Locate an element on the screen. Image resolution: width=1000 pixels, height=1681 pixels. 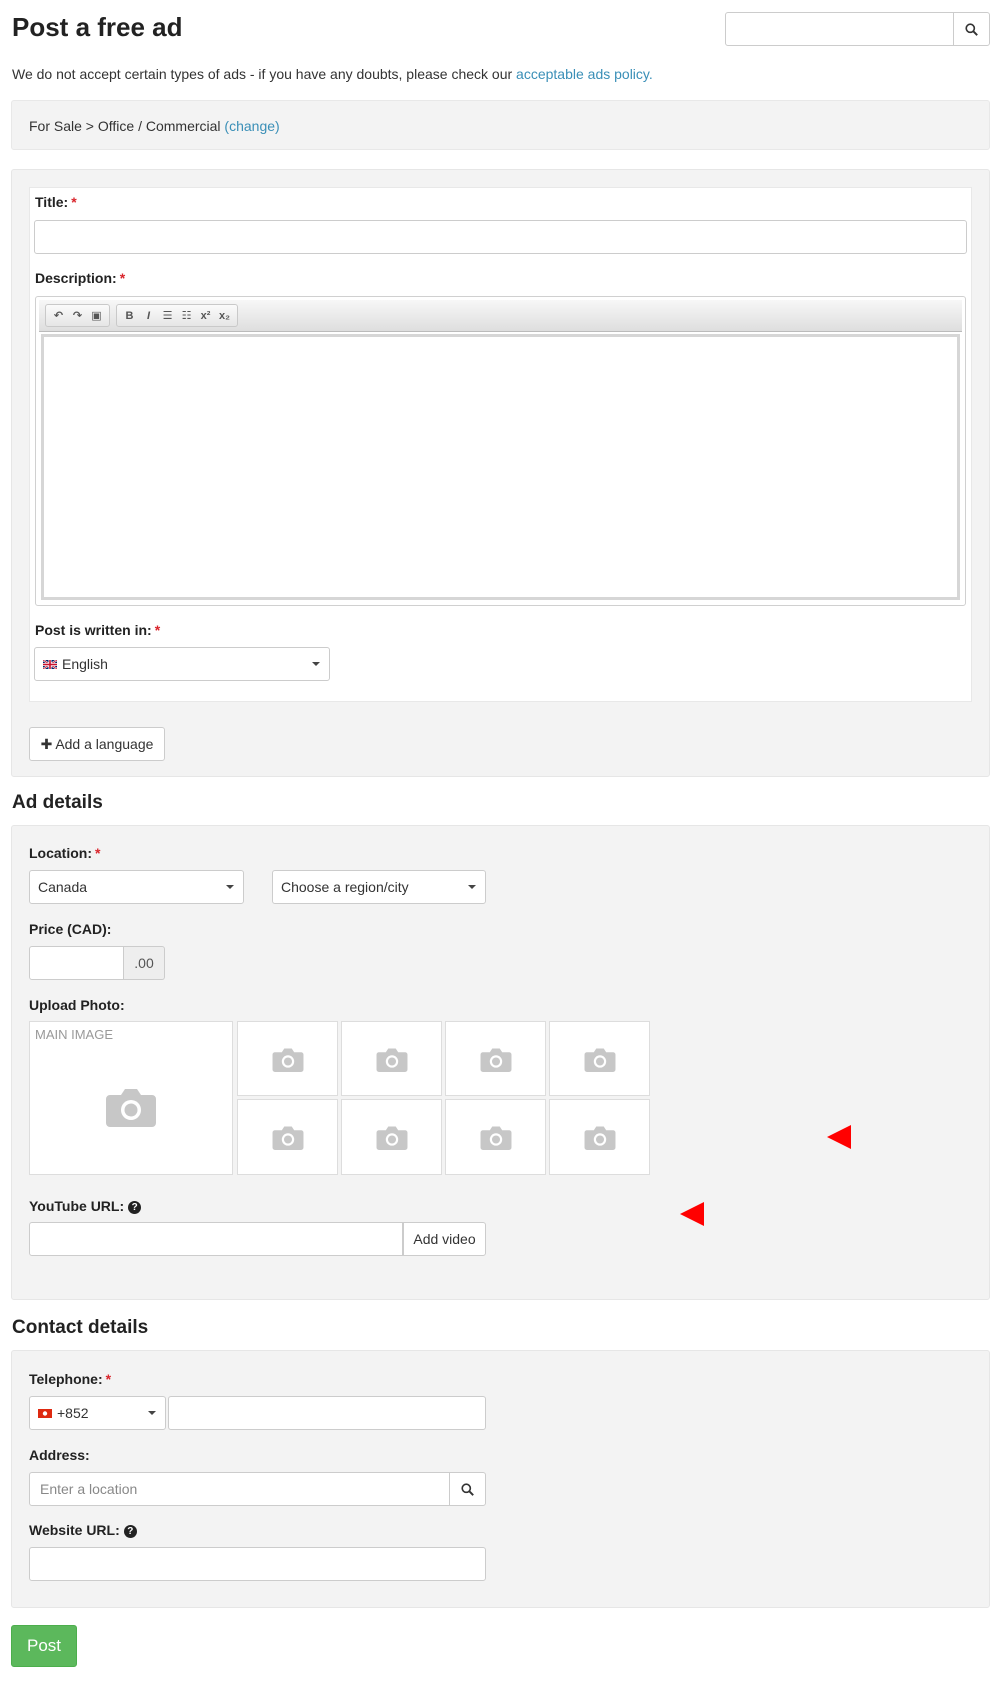
search-input is located at coordinates (839, 29).